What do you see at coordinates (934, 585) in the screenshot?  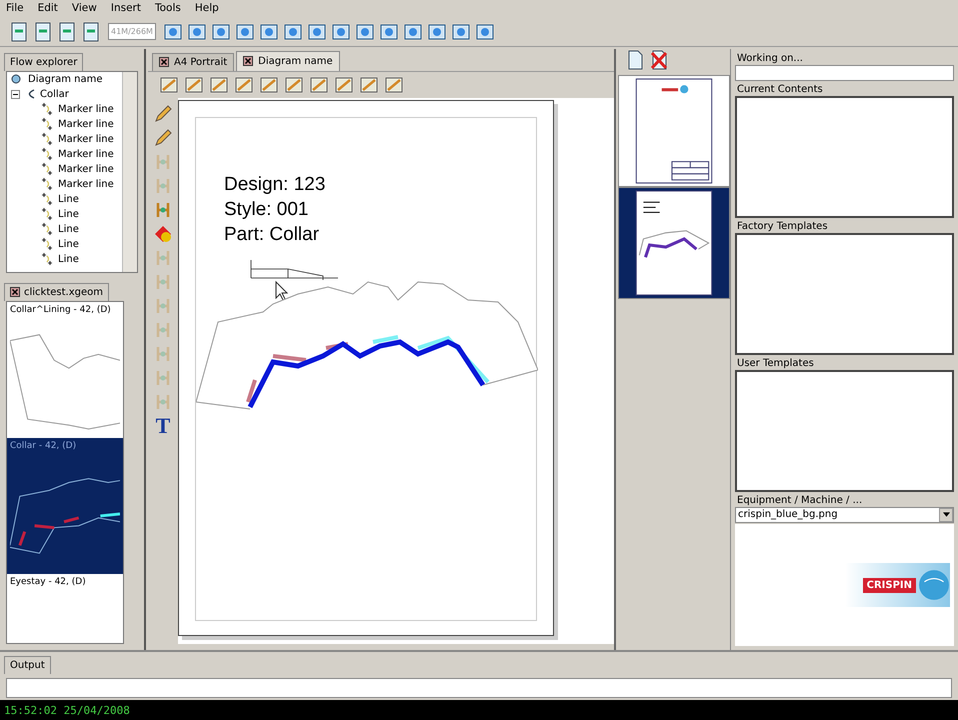 I see `globe-icon` at bounding box center [934, 585].